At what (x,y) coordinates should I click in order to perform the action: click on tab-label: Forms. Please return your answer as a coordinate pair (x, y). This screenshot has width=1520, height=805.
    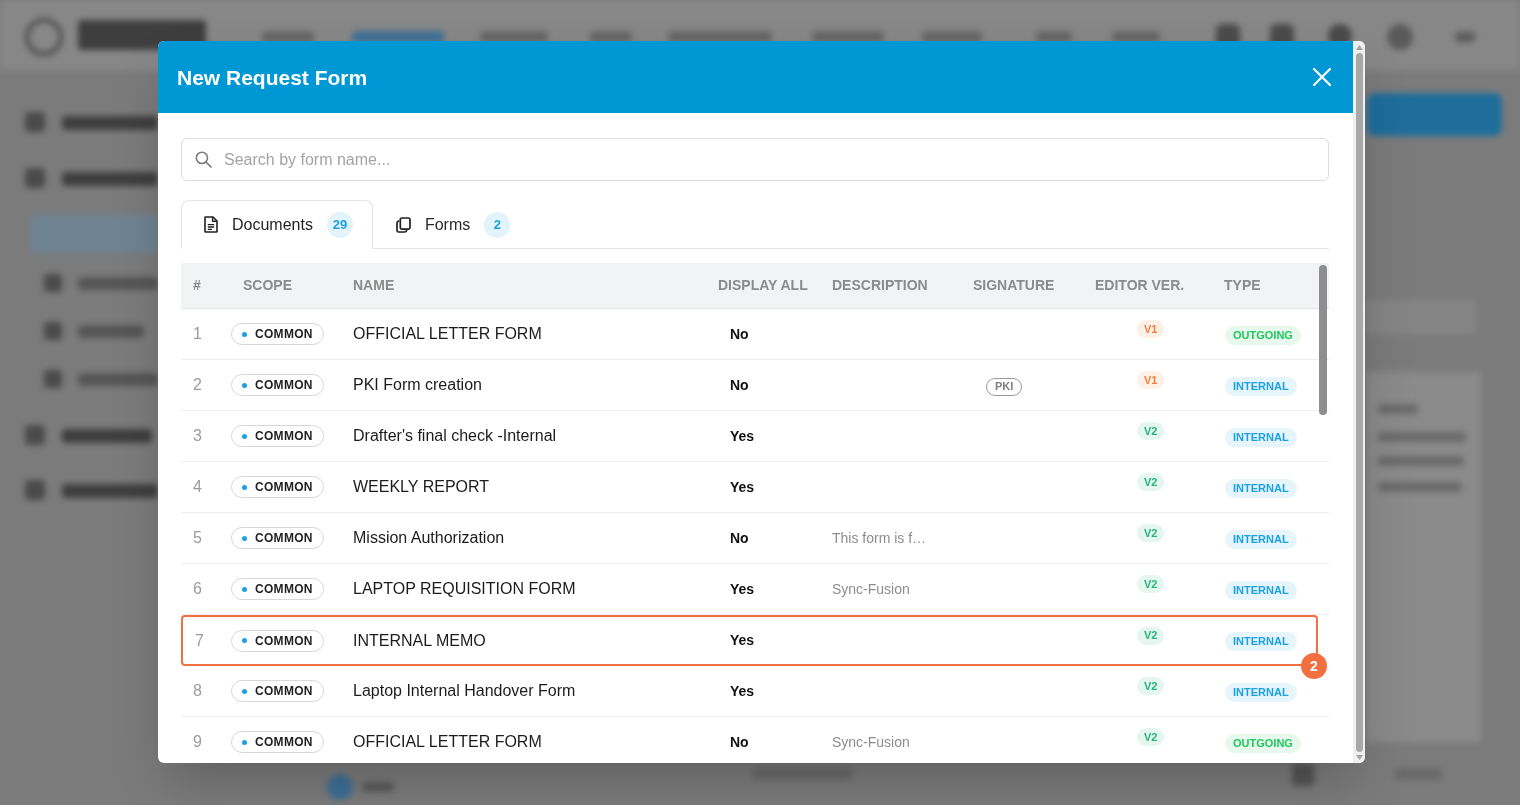
    Looking at the image, I should click on (447, 224).